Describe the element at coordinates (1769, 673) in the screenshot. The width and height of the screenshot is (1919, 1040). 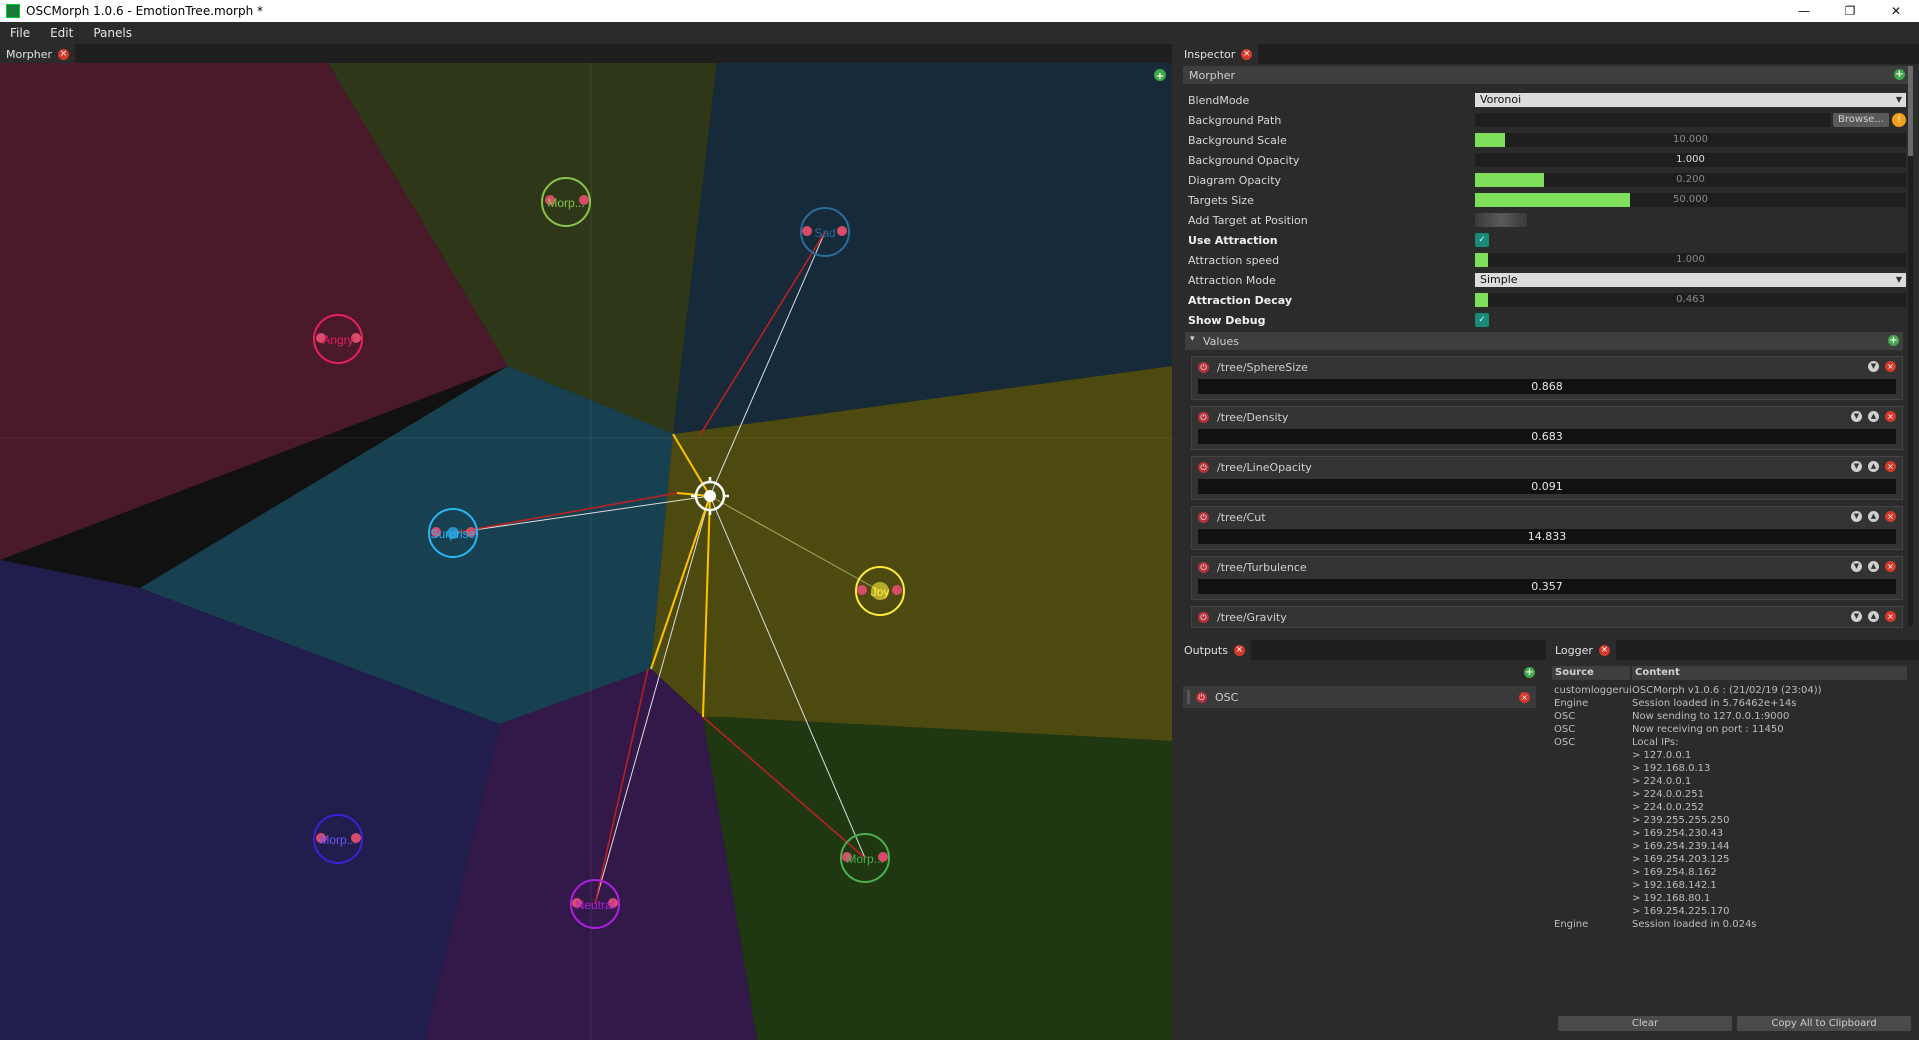
I see `column-content: Content` at that location.